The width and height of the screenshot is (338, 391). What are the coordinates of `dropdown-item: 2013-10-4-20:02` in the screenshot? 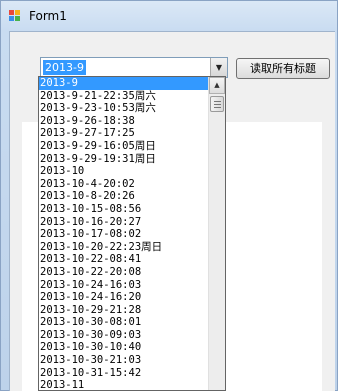 It's located at (124, 184).